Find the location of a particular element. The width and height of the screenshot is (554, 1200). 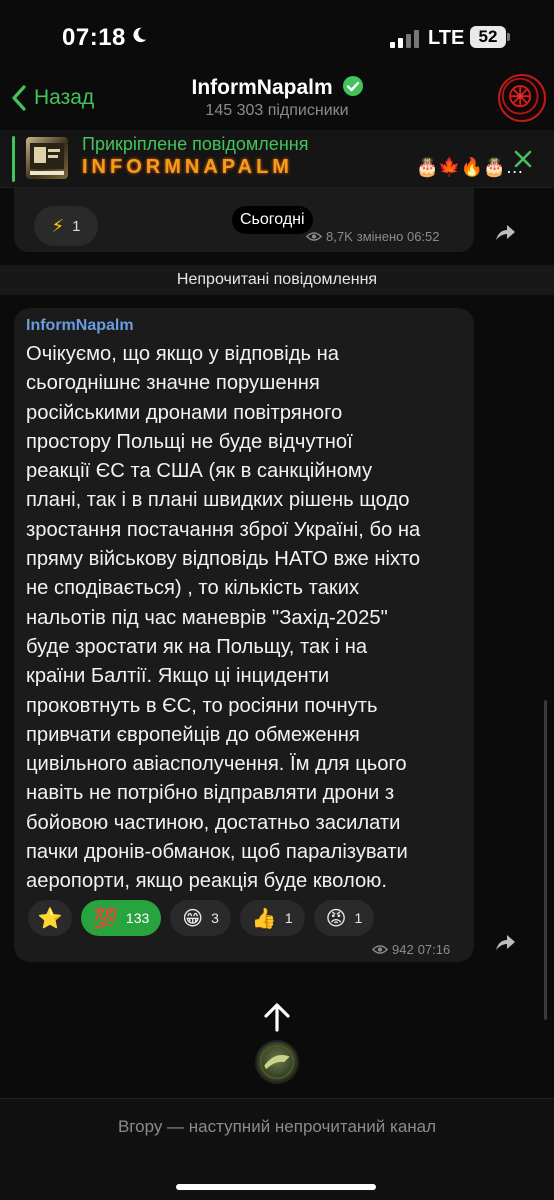

star-icon: ⭐ is located at coordinates (50, 918).